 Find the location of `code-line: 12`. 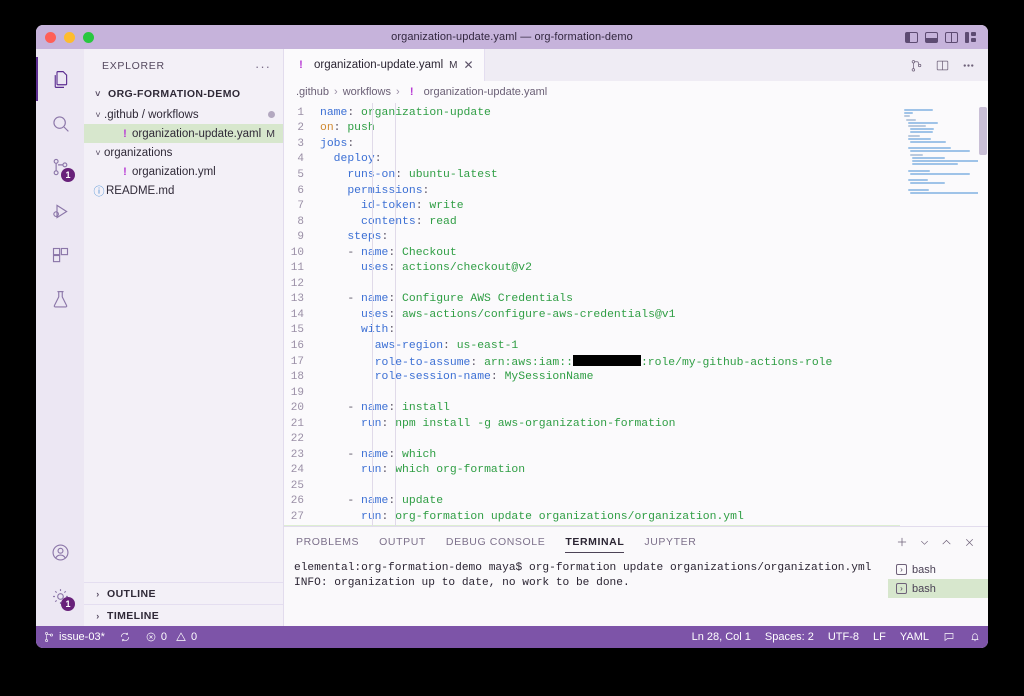

code-line: 12 is located at coordinates (592, 284).